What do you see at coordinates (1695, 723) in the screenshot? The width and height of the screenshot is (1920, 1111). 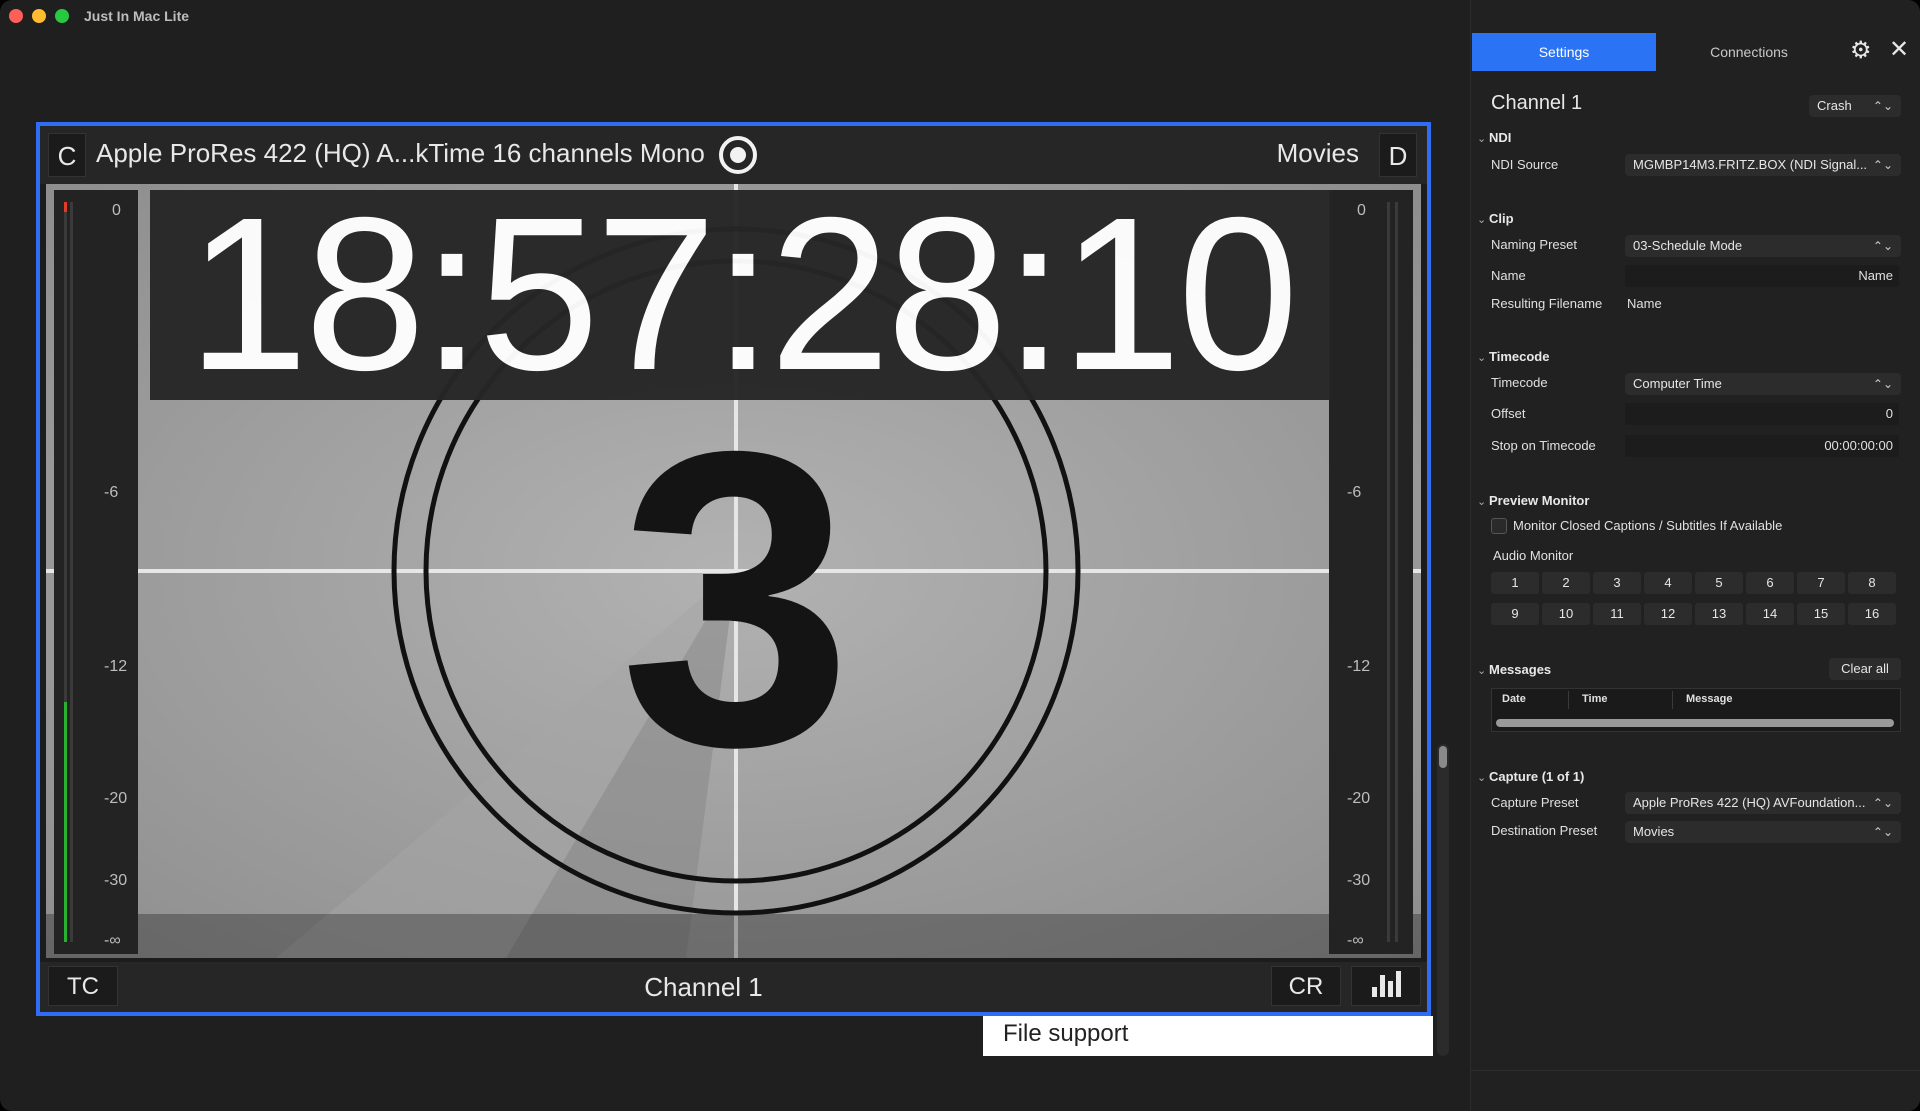 I see `messages-horizontal-scrollbar` at bounding box center [1695, 723].